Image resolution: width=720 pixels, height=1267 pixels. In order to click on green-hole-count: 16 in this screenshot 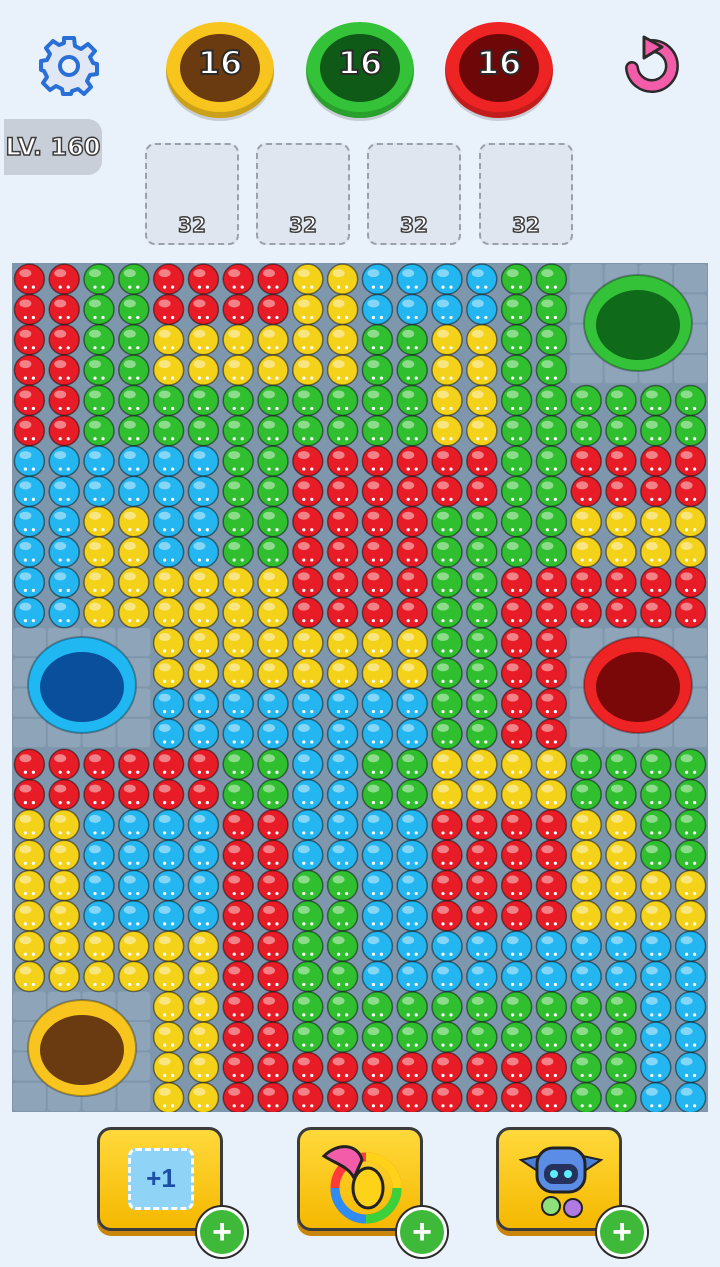, I will do `click(360, 63)`.